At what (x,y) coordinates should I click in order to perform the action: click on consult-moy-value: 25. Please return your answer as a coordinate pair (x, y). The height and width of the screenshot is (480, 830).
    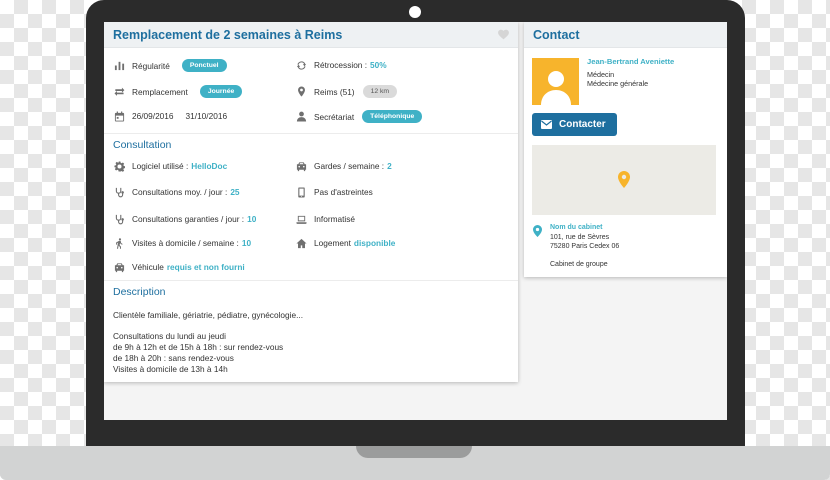
    Looking at the image, I should click on (235, 192).